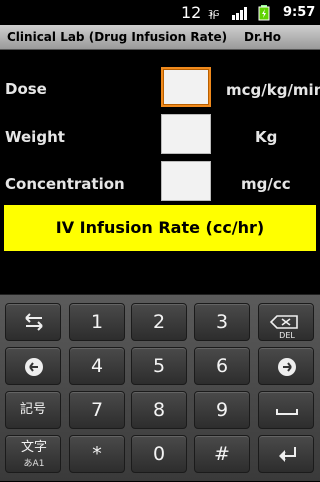 Image resolution: width=320 pixels, height=482 pixels. Describe the element at coordinates (65, 184) in the screenshot. I see `concentration-label: Concentration` at that location.